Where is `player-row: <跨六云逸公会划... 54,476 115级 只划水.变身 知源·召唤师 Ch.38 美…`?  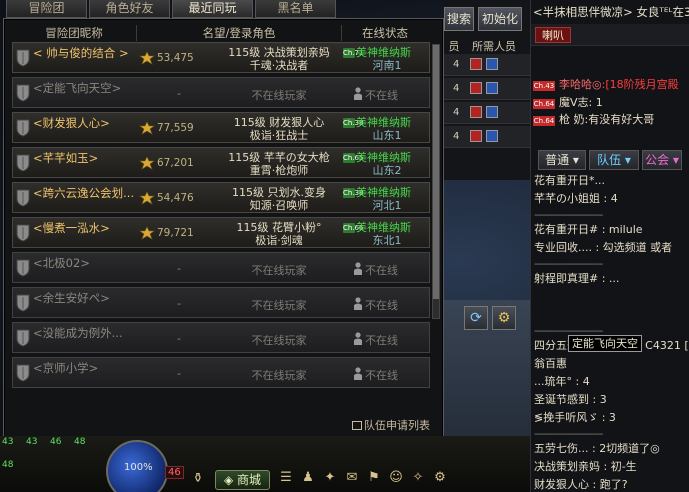 player-row: <跨六云逸公会划... 54,476 115级 只划水.变身 知源·召唤师 Ch.38 美… is located at coordinates (221, 197).